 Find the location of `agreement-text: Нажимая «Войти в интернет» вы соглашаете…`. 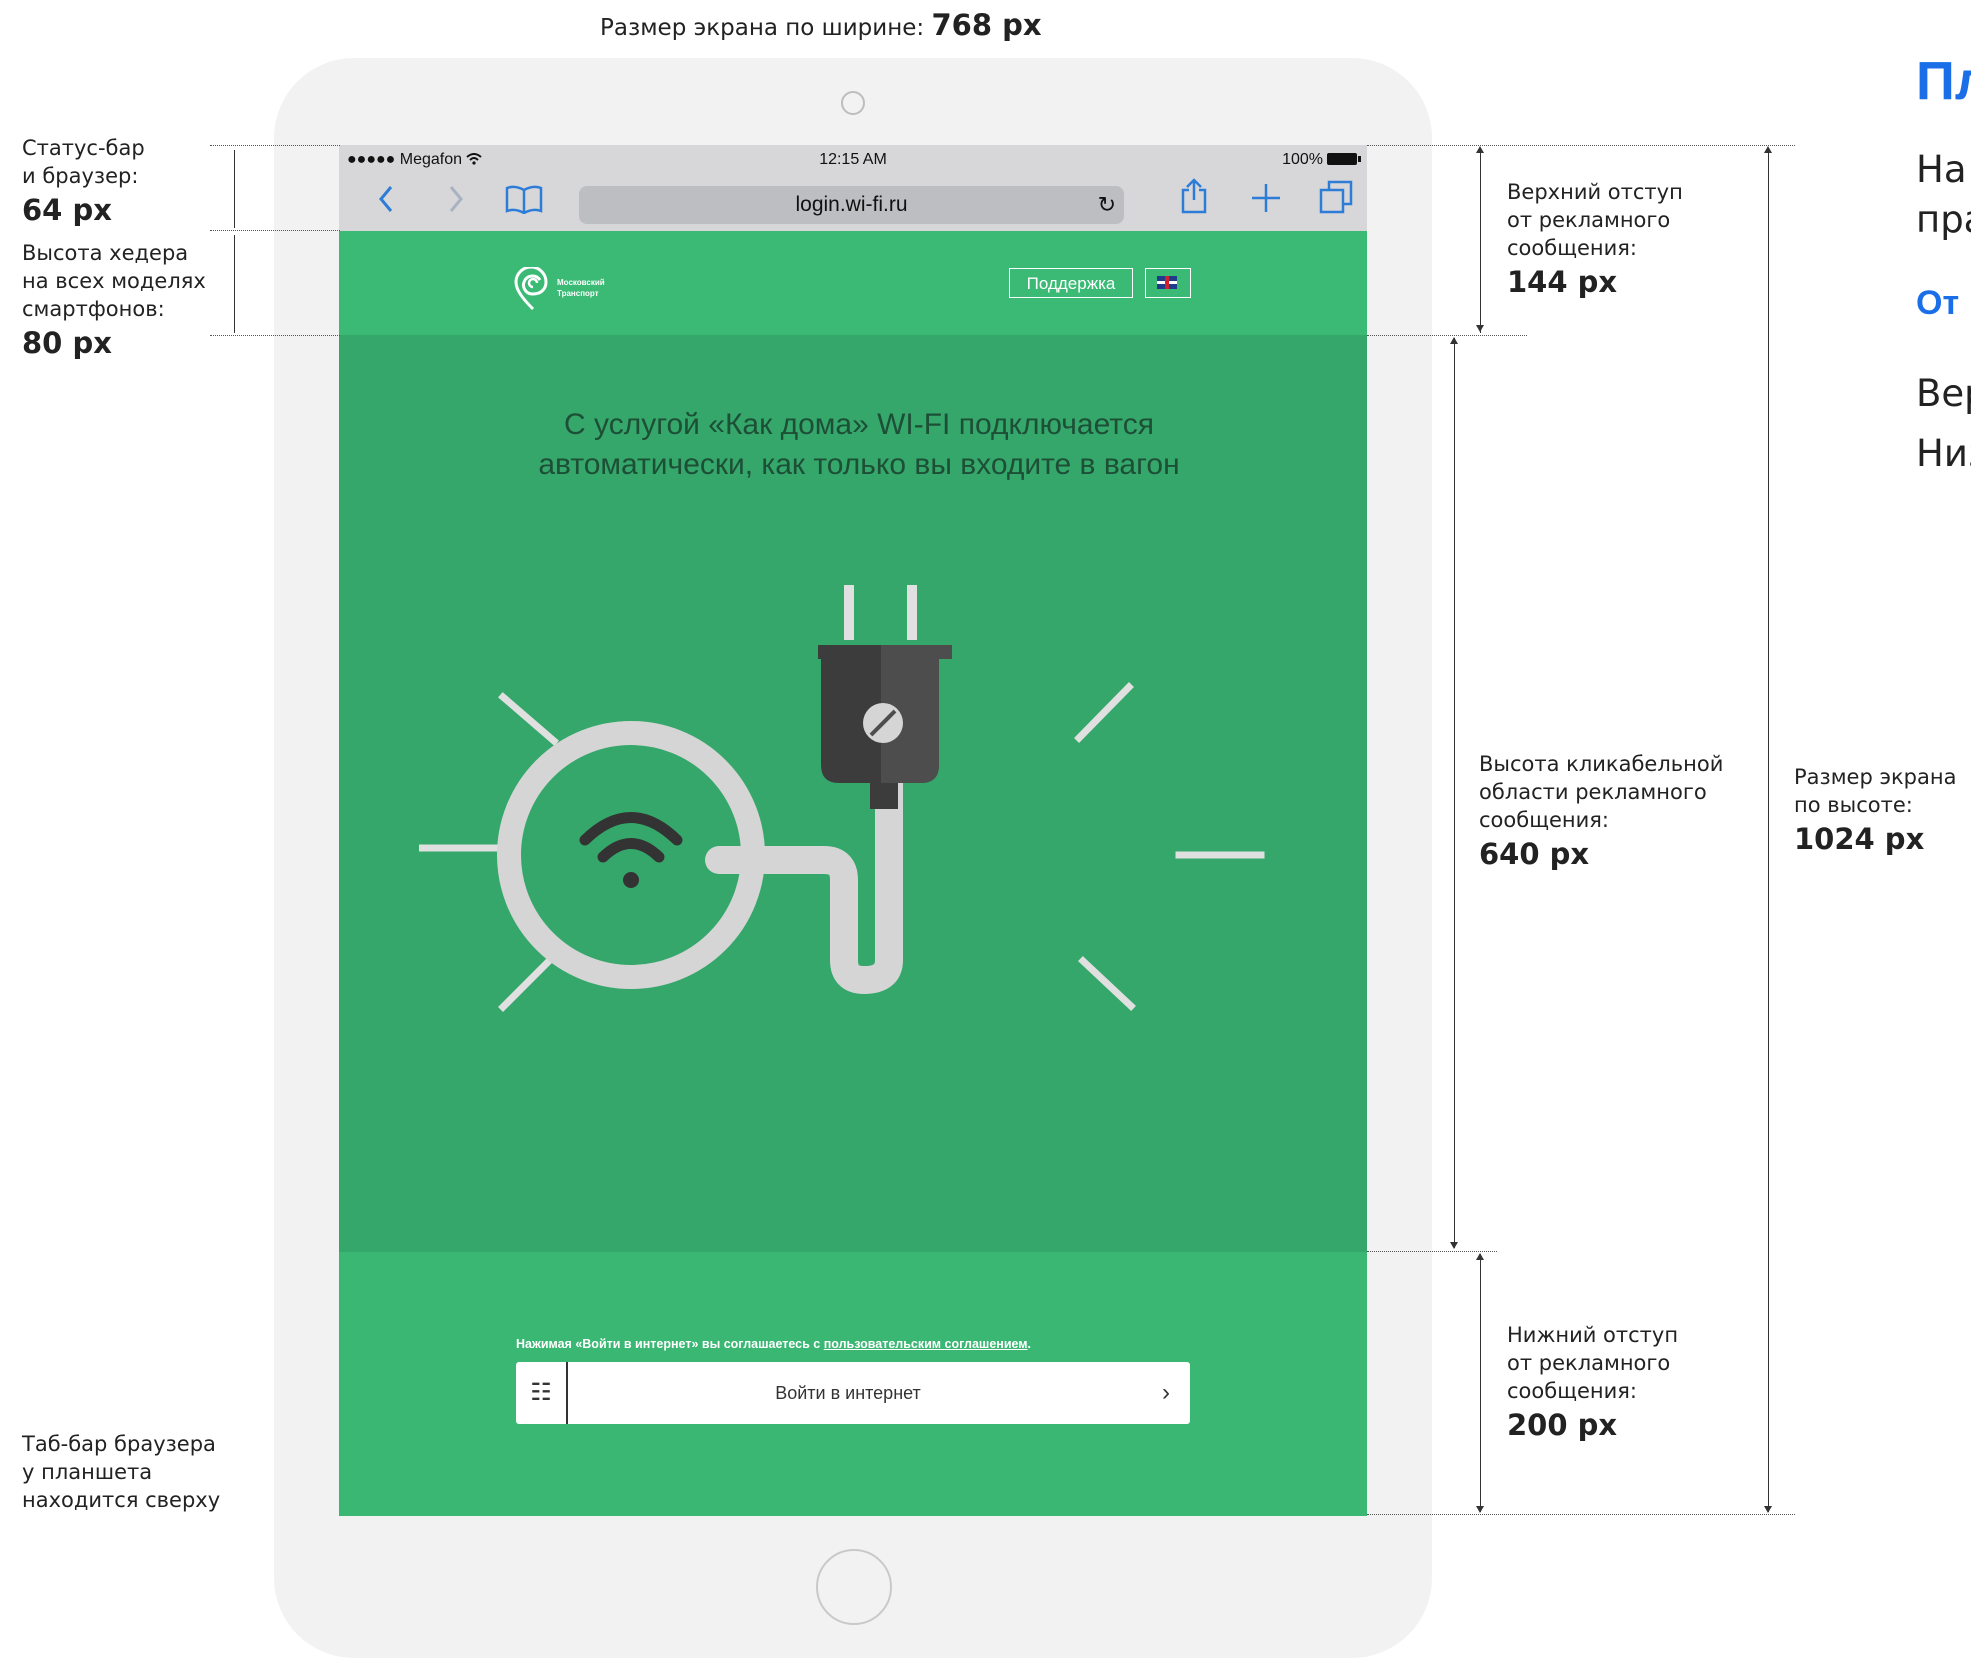

agreement-text: Нажимая «Войти в интернет» вы соглашаете… is located at coordinates (774, 1344).